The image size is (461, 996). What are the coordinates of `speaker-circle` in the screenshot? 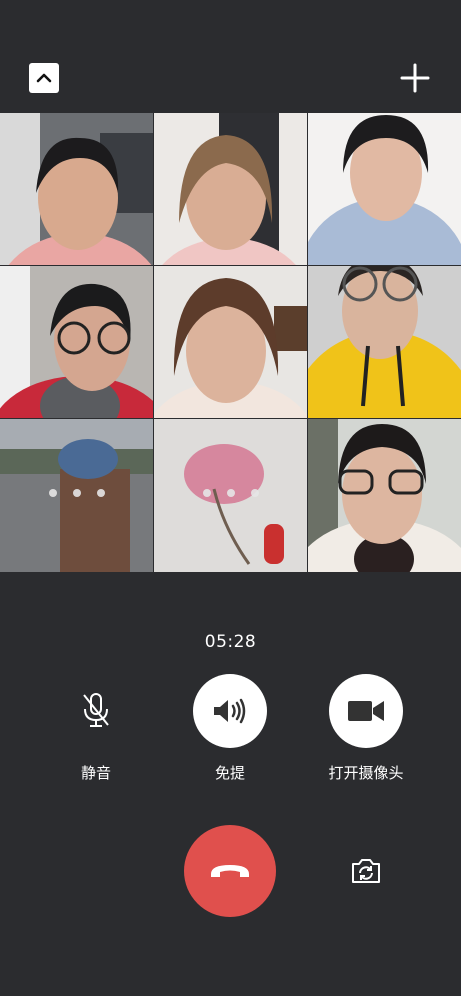 It's located at (230, 711).